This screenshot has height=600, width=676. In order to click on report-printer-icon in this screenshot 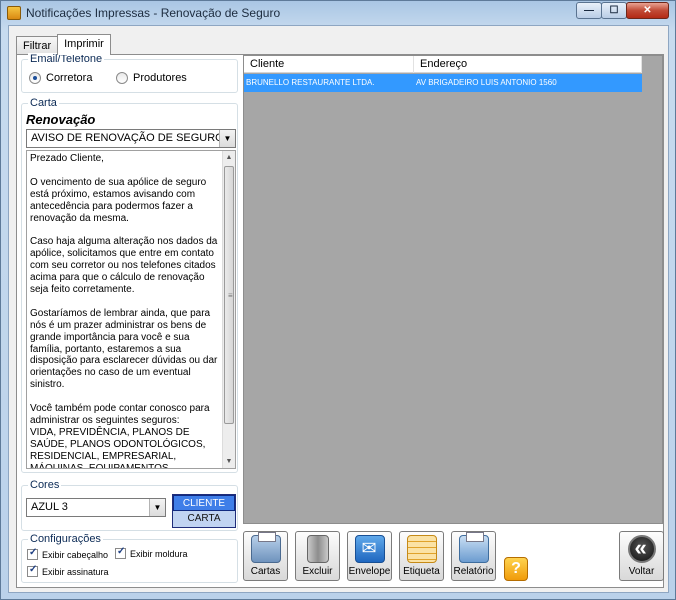, I will do `click(473, 547)`.